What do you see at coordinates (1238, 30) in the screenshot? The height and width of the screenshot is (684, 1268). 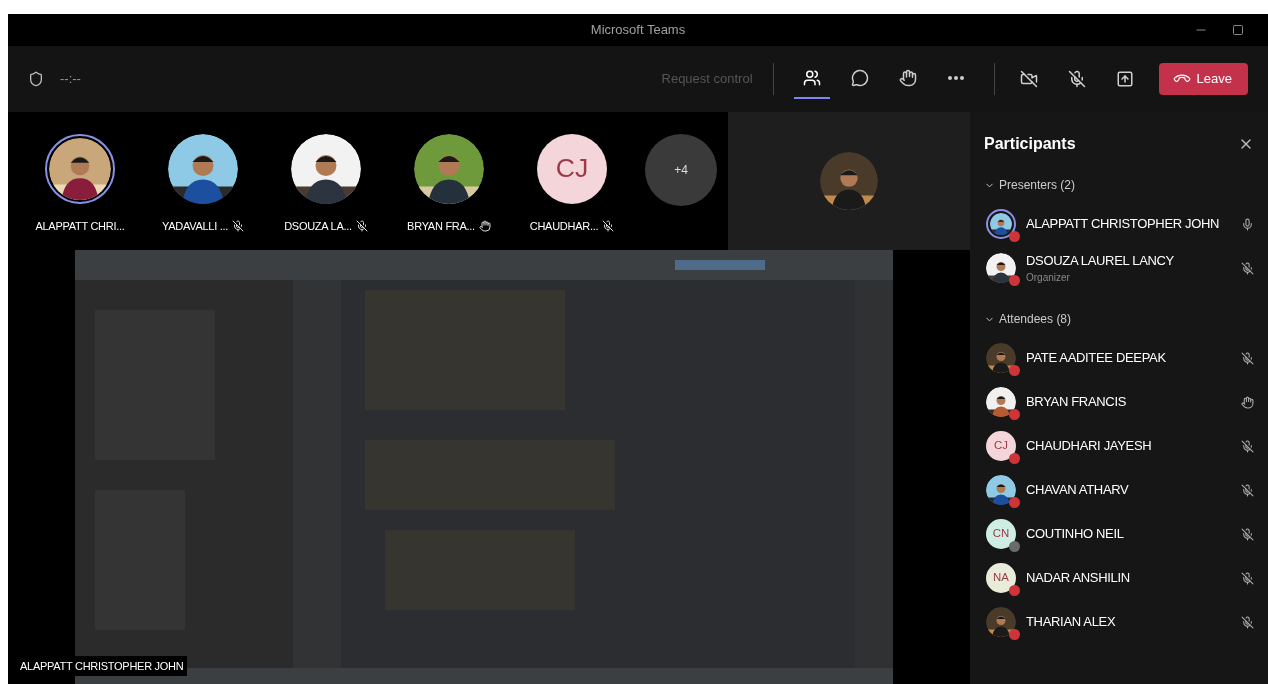 I see `maximize-icon` at bounding box center [1238, 30].